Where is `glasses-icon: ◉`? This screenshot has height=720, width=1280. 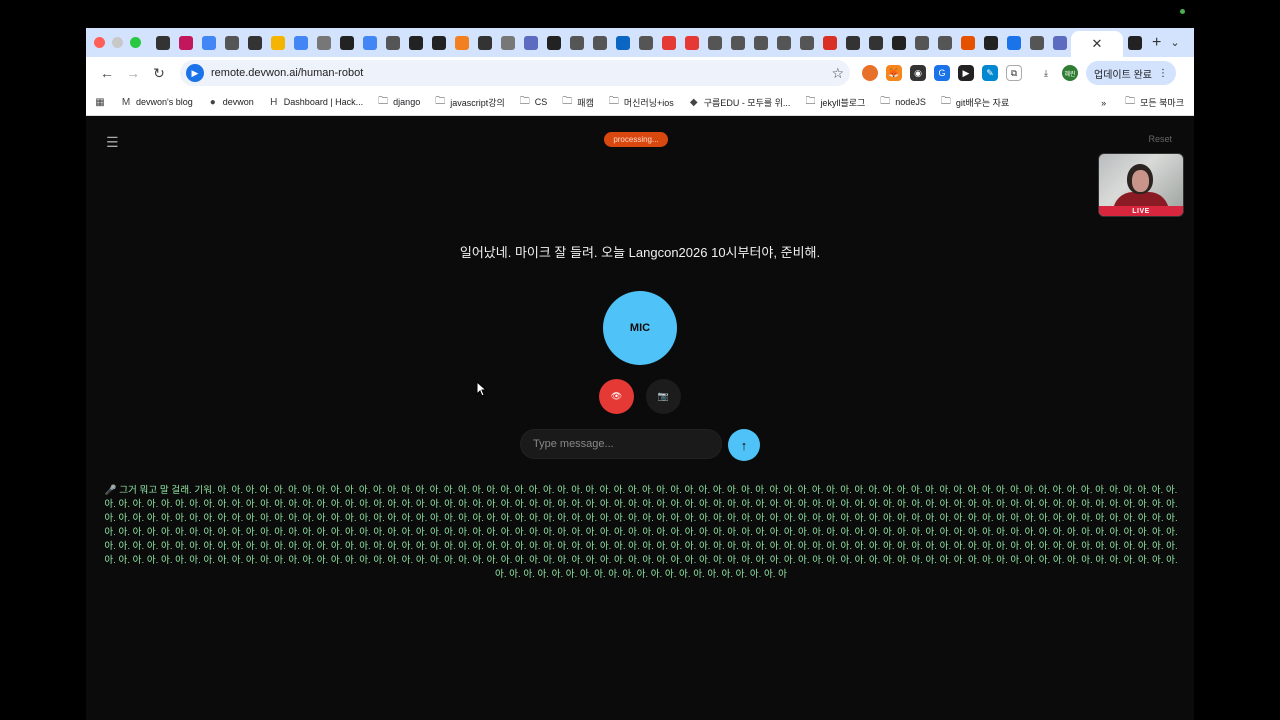 glasses-icon: ◉ is located at coordinates (918, 73).